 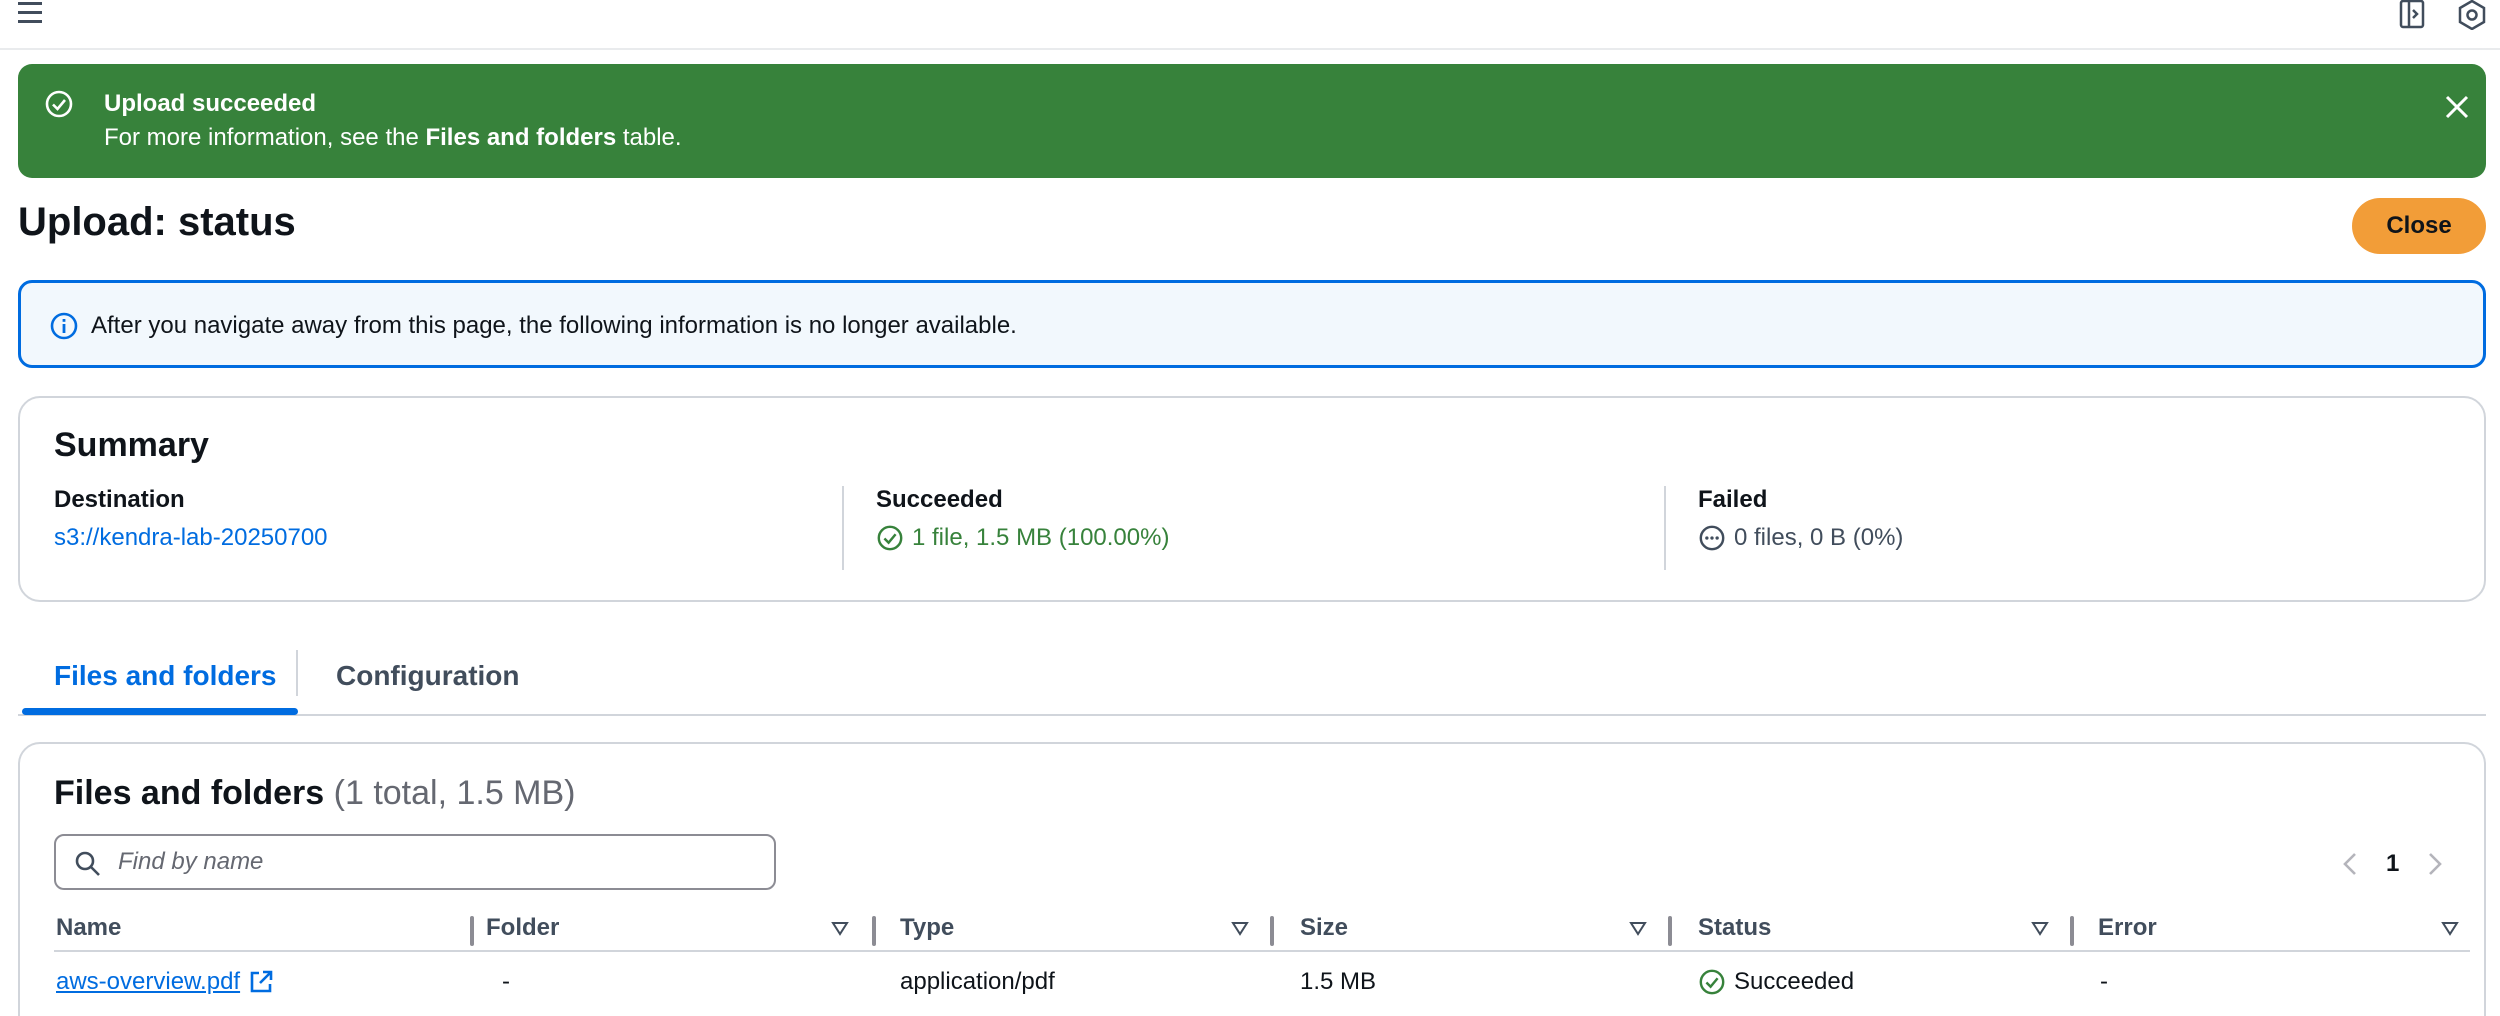 What do you see at coordinates (2127, 928) in the screenshot?
I see `column-header-error: Error` at bounding box center [2127, 928].